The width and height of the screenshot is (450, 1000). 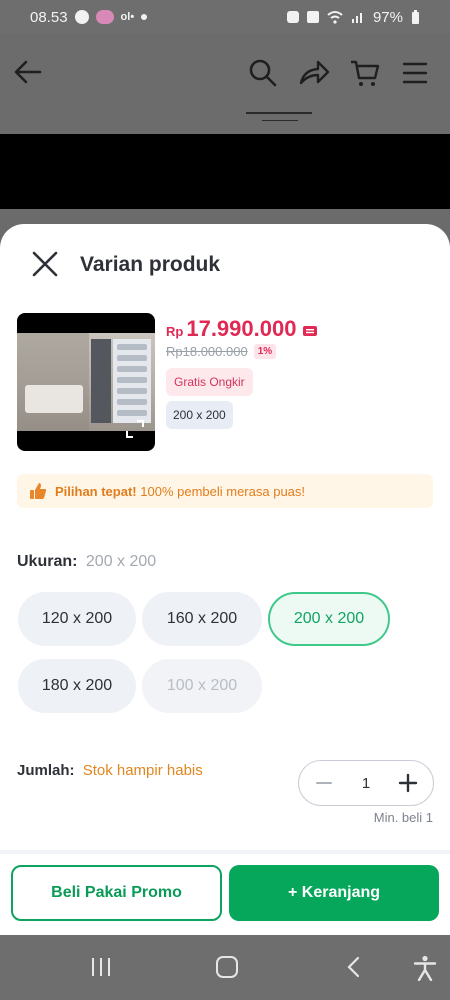 I want to click on status-small-label: ol•, so click(x=127, y=17).